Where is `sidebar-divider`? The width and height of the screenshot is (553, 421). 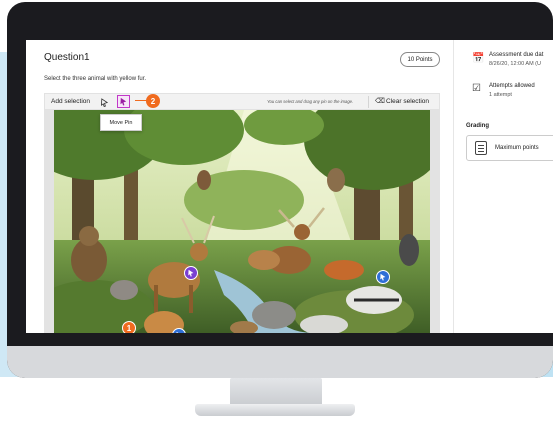 sidebar-divider is located at coordinates (453, 186).